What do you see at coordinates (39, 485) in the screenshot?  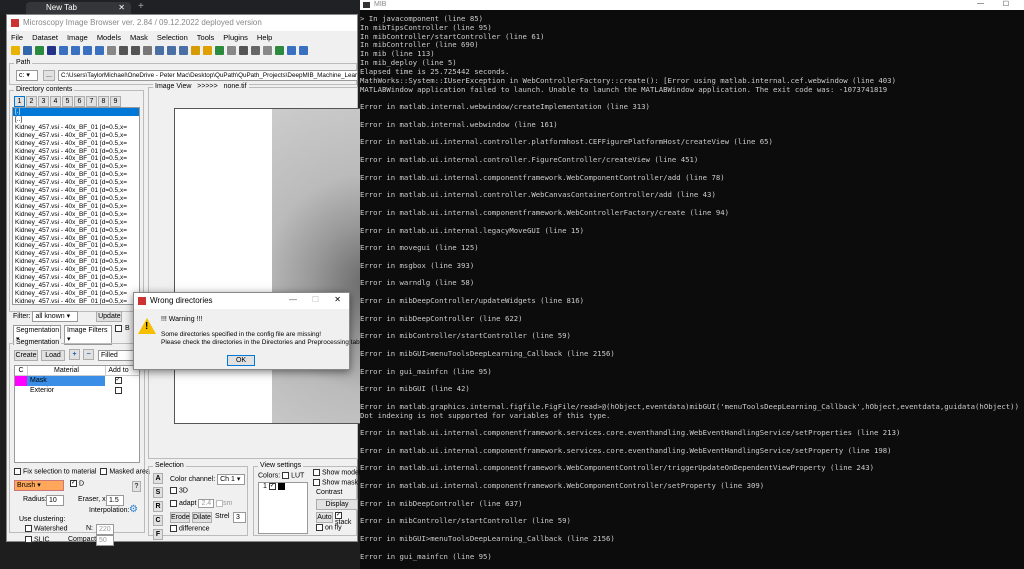 I see `tool-select: Brush ▾` at bounding box center [39, 485].